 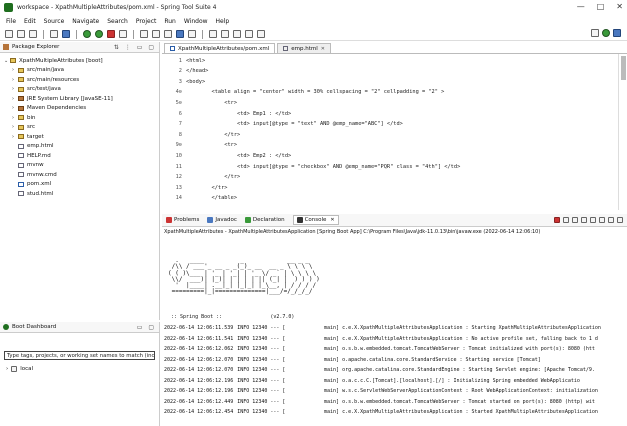 I want to click on search-icon, so click(x=192, y=34).